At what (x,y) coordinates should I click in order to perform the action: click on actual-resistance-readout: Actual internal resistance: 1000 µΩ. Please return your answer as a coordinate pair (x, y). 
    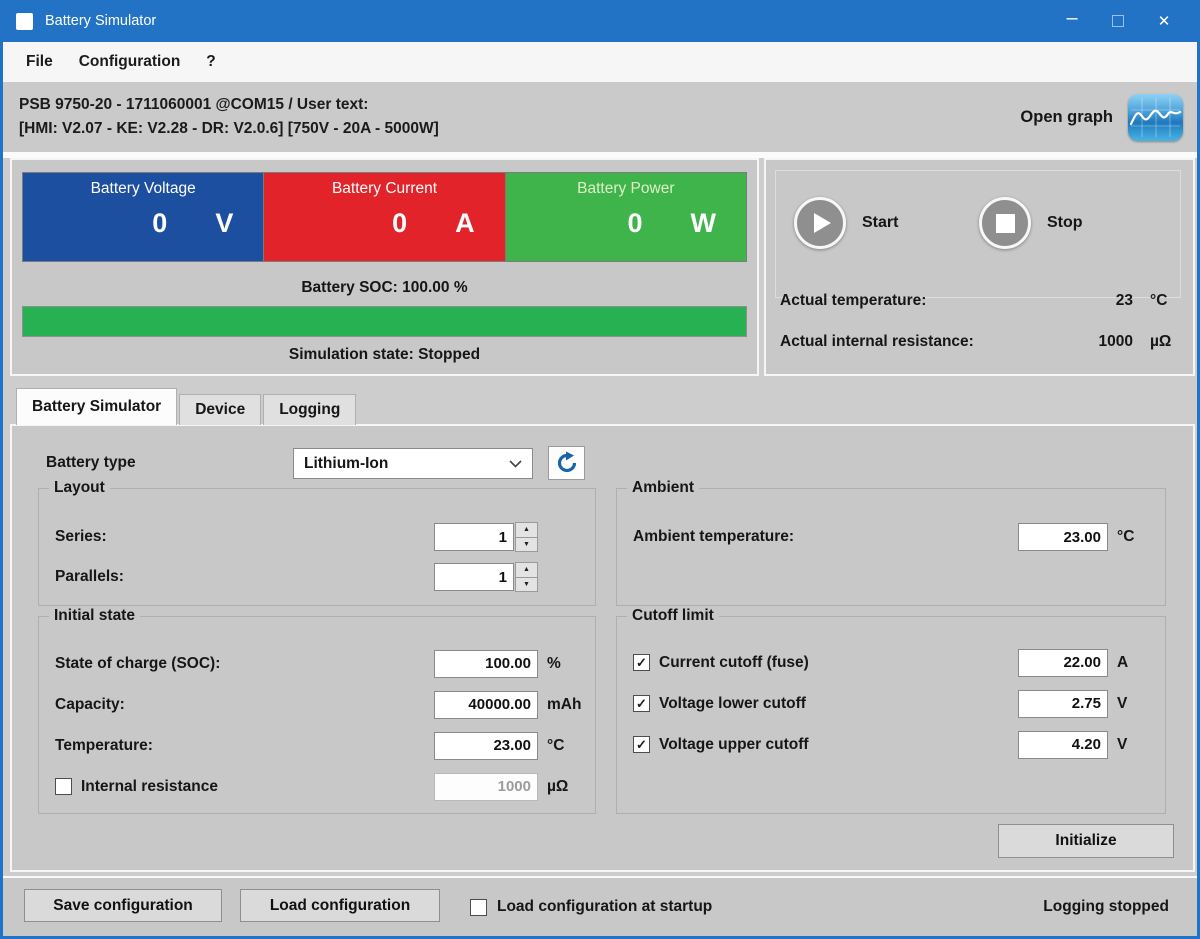
    Looking at the image, I should click on (979, 342).